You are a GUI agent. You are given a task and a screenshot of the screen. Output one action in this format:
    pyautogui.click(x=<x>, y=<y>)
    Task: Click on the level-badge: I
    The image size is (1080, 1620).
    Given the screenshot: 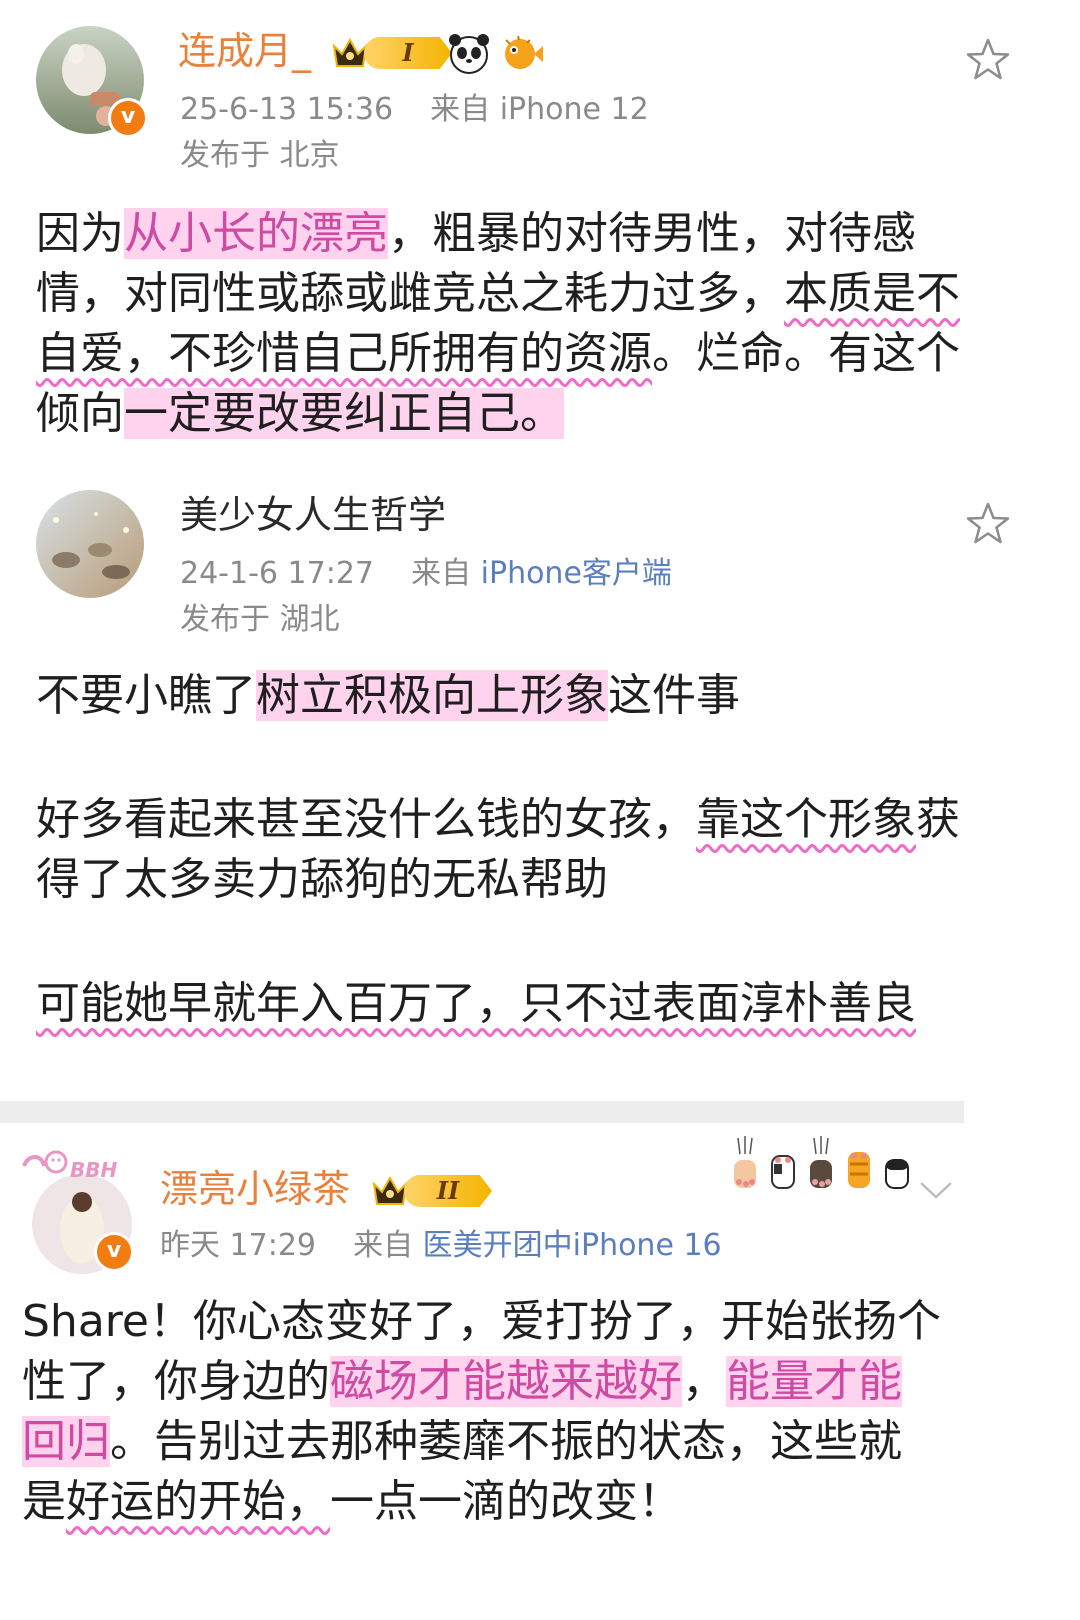 What is the action you would take?
    pyautogui.click(x=391, y=53)
    